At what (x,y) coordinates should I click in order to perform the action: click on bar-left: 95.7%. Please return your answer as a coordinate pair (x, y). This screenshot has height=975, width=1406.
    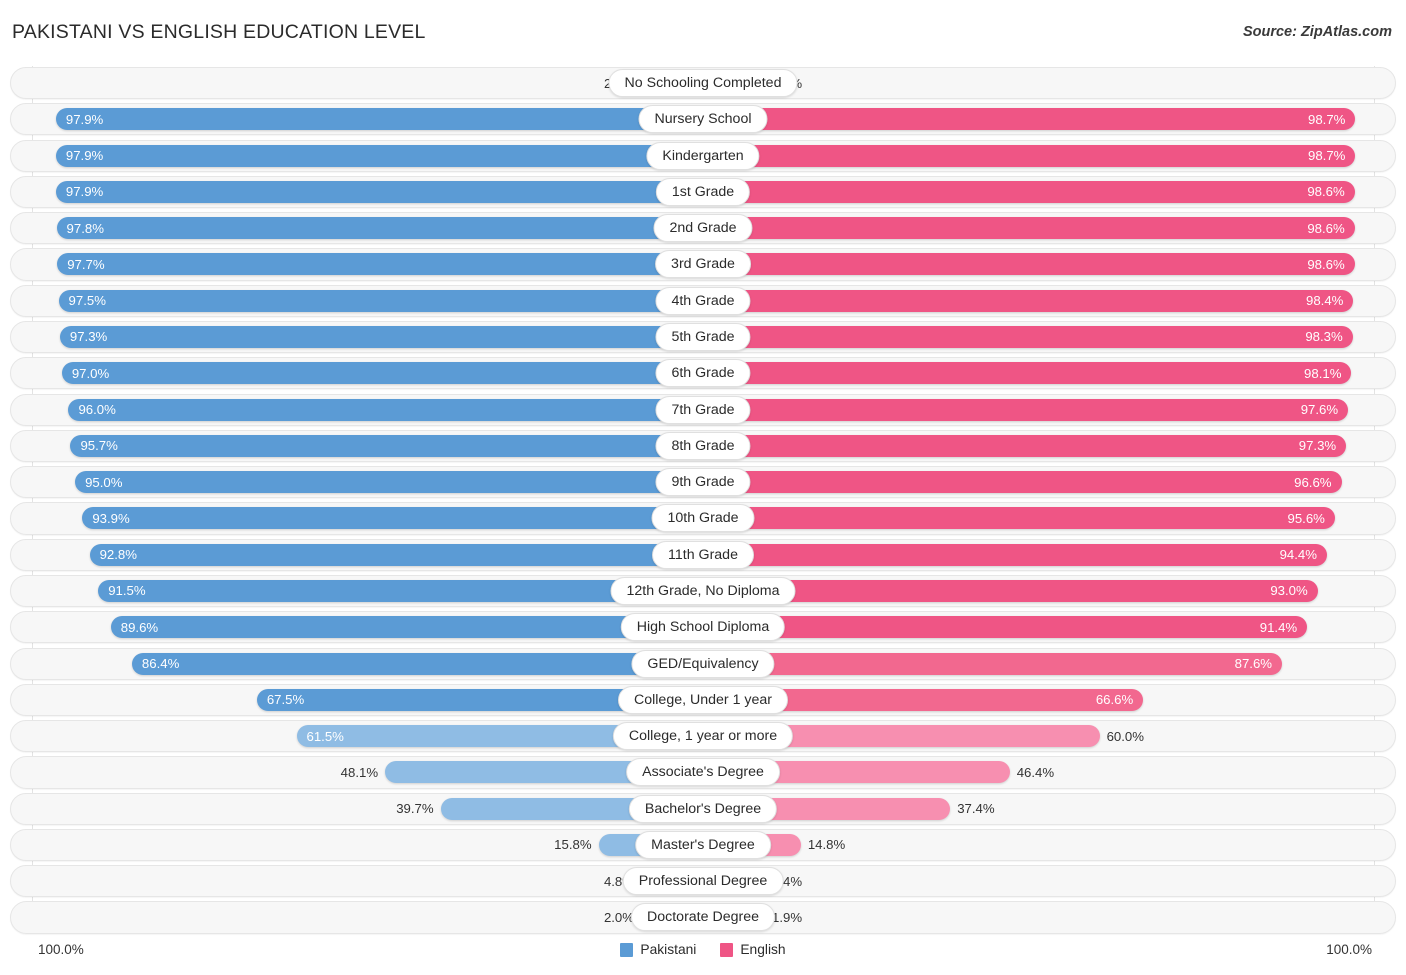
    Looking at the image, I should click on (386, 445).